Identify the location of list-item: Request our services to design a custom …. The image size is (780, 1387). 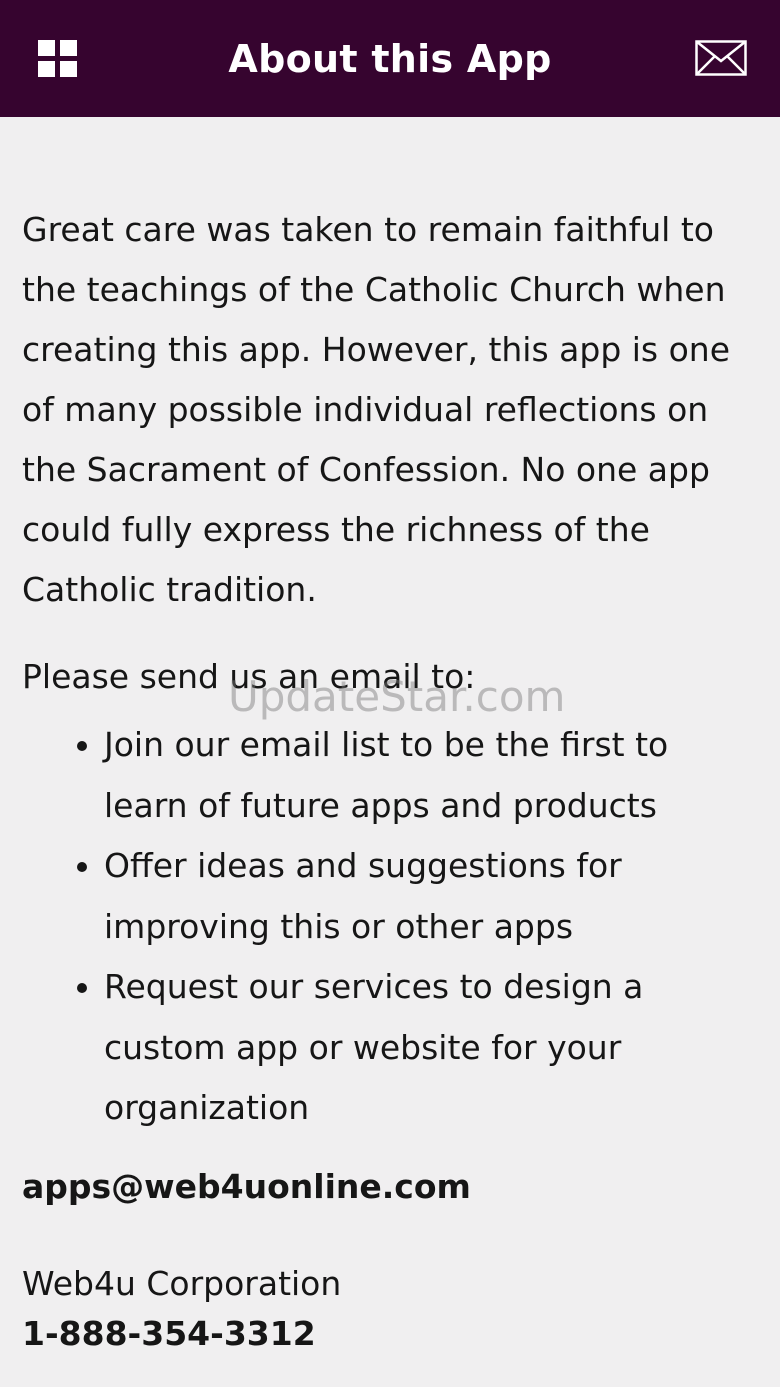
(433, 1048).